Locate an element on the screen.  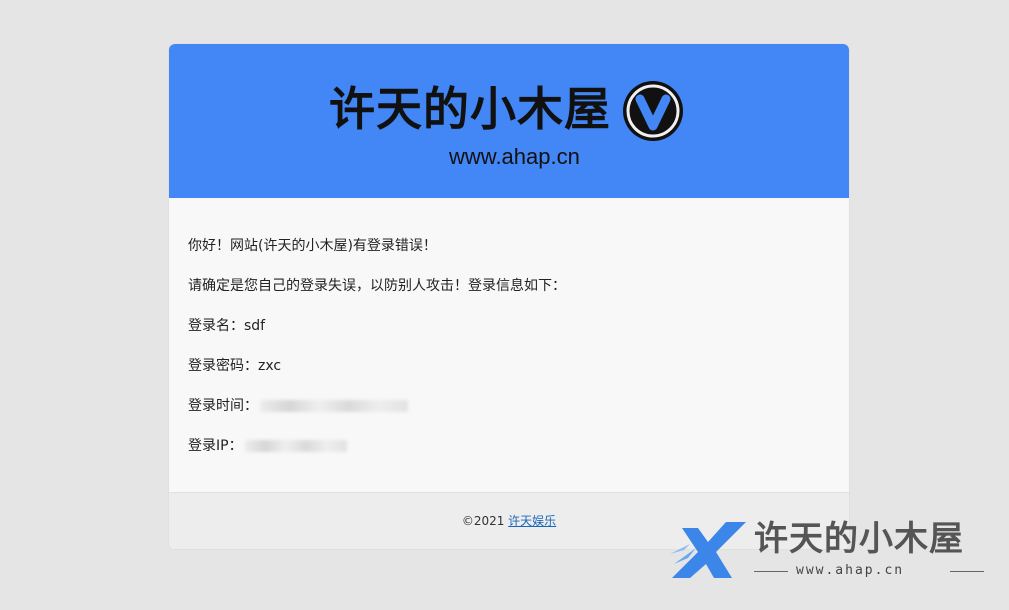
login-name-row: 登录名：sdf is located at coordinates (226, 326).